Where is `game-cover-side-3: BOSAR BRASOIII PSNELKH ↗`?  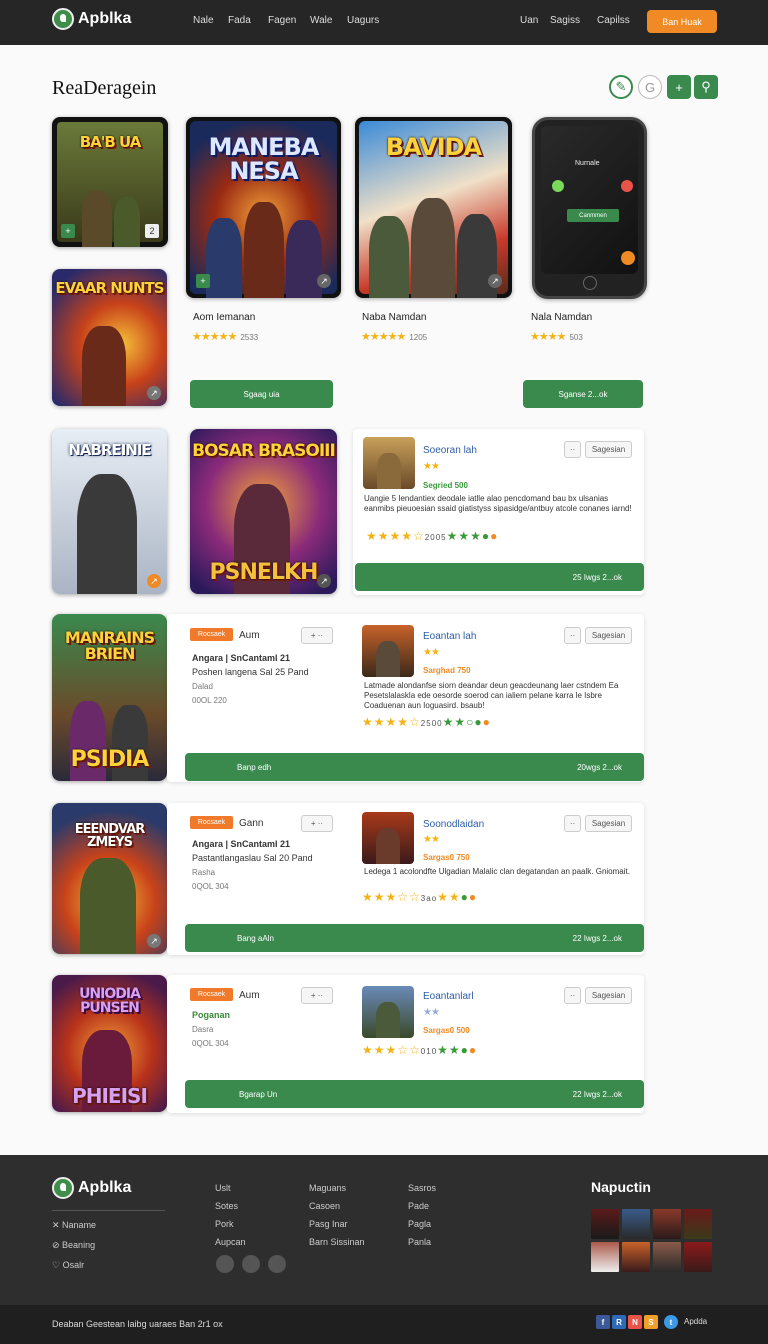
game-cover-side-3: BOSAR BRASOIII PSNELKH ↗ is located at coordinates (263, 511).